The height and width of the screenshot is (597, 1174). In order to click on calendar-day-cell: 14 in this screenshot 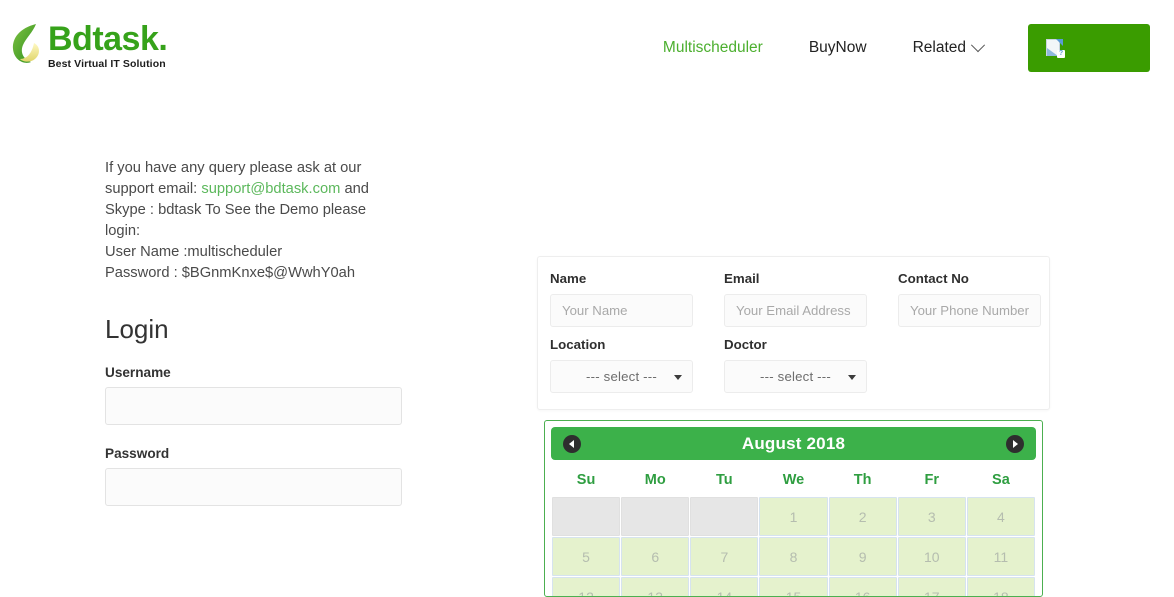, I will do `click(724, 586)`.